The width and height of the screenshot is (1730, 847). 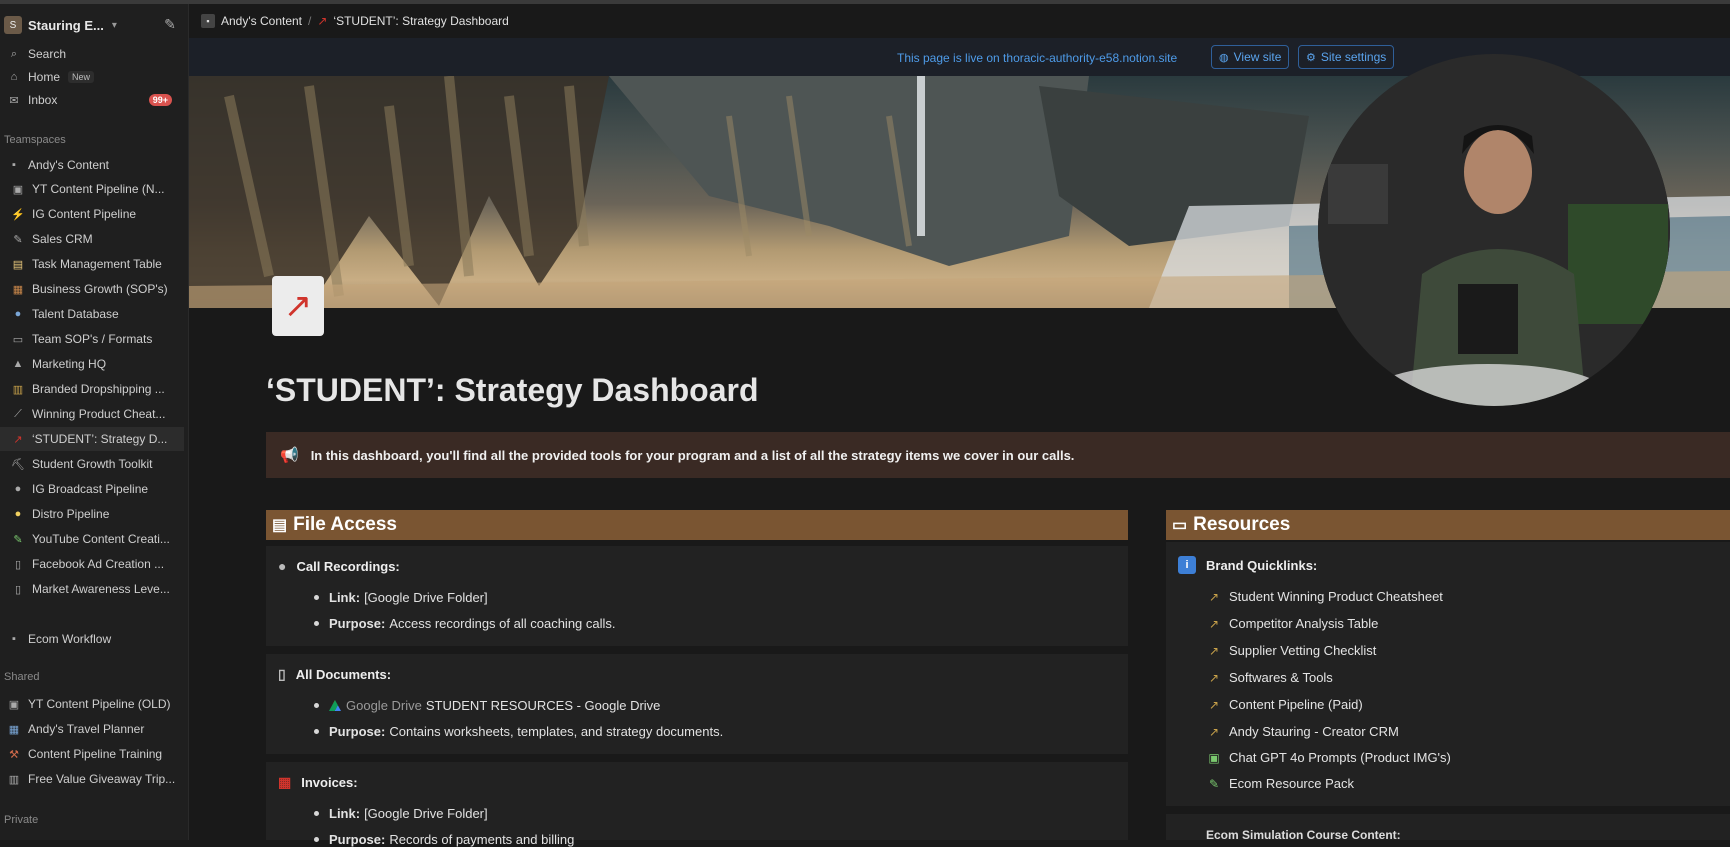 What do you see at coordinates (1346, 57) in the screenshot?
I see `site-settings-button: ⚙ Site settings` at bounding box center [1346, 57].